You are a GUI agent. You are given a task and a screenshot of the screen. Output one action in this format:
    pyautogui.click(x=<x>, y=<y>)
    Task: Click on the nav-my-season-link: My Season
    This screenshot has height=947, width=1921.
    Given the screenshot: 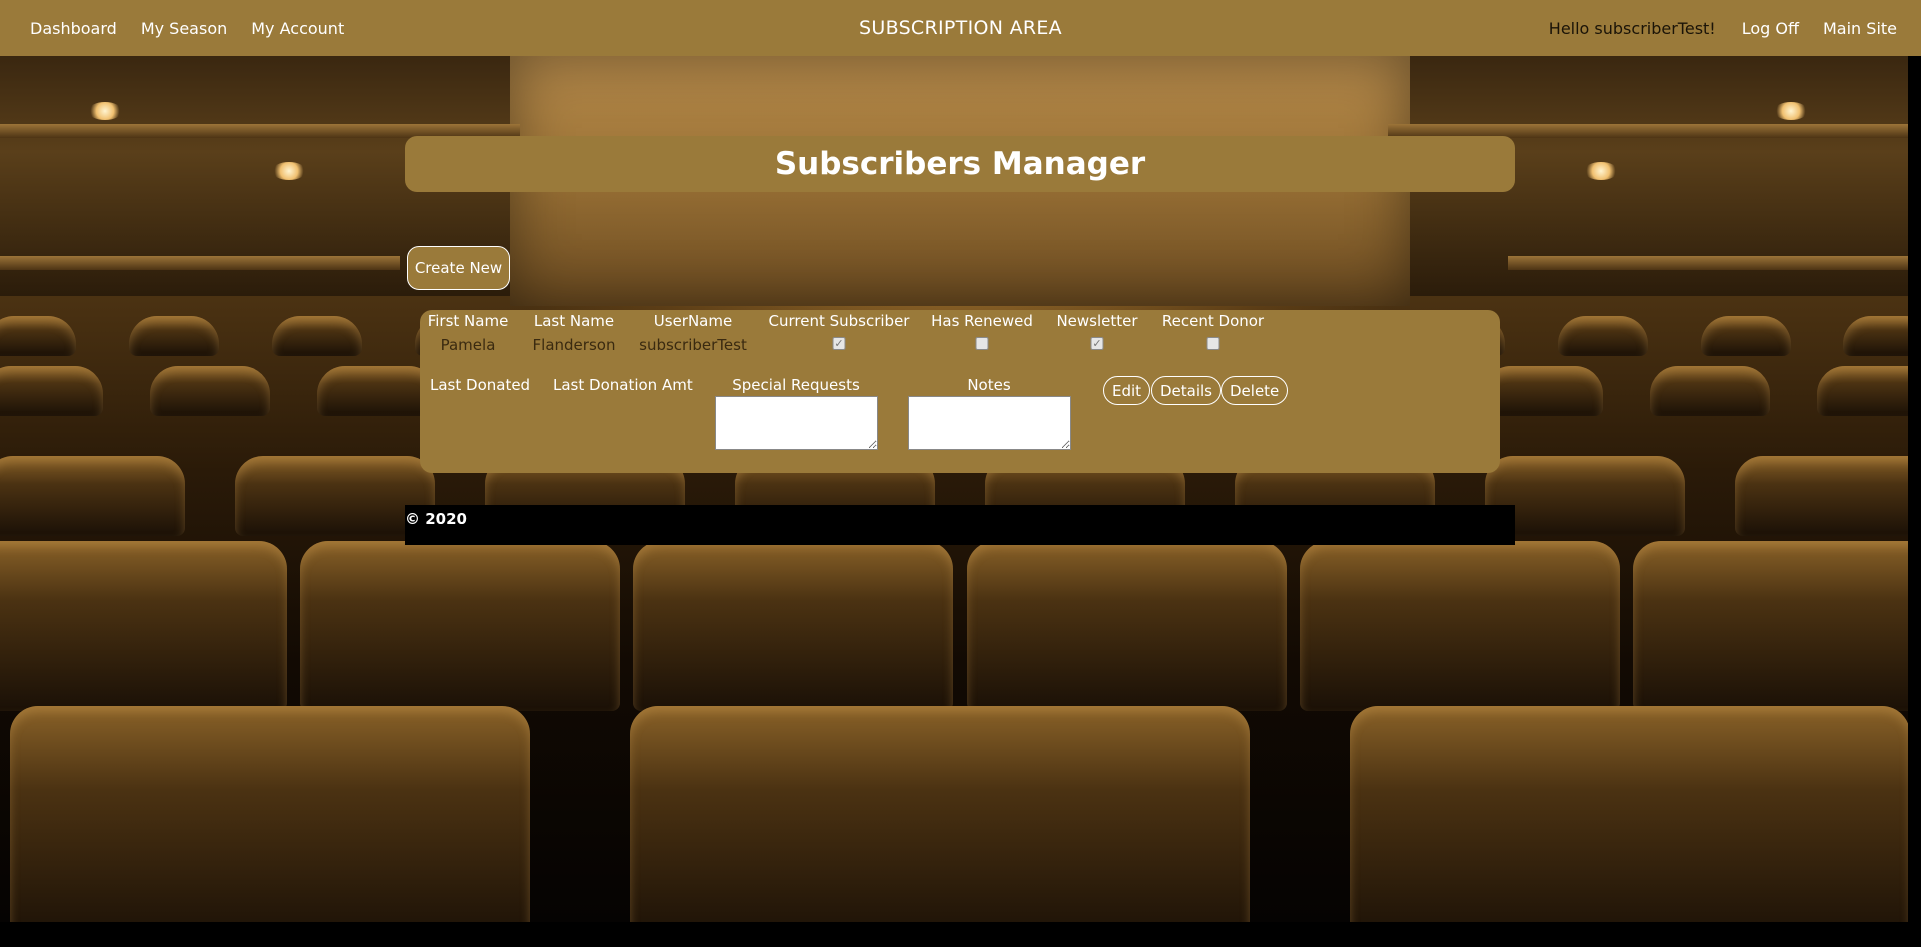 What is the action you would take?
    pyautogui.click(x=184, y=28)
    